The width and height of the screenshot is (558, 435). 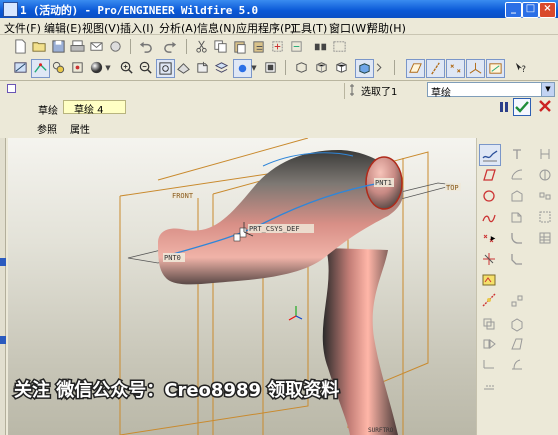 What do you see at coordinates (89, 110) in the screenshot?
I see `sketch-collector-value: 草绘 4` at bounding box center [89, 110].